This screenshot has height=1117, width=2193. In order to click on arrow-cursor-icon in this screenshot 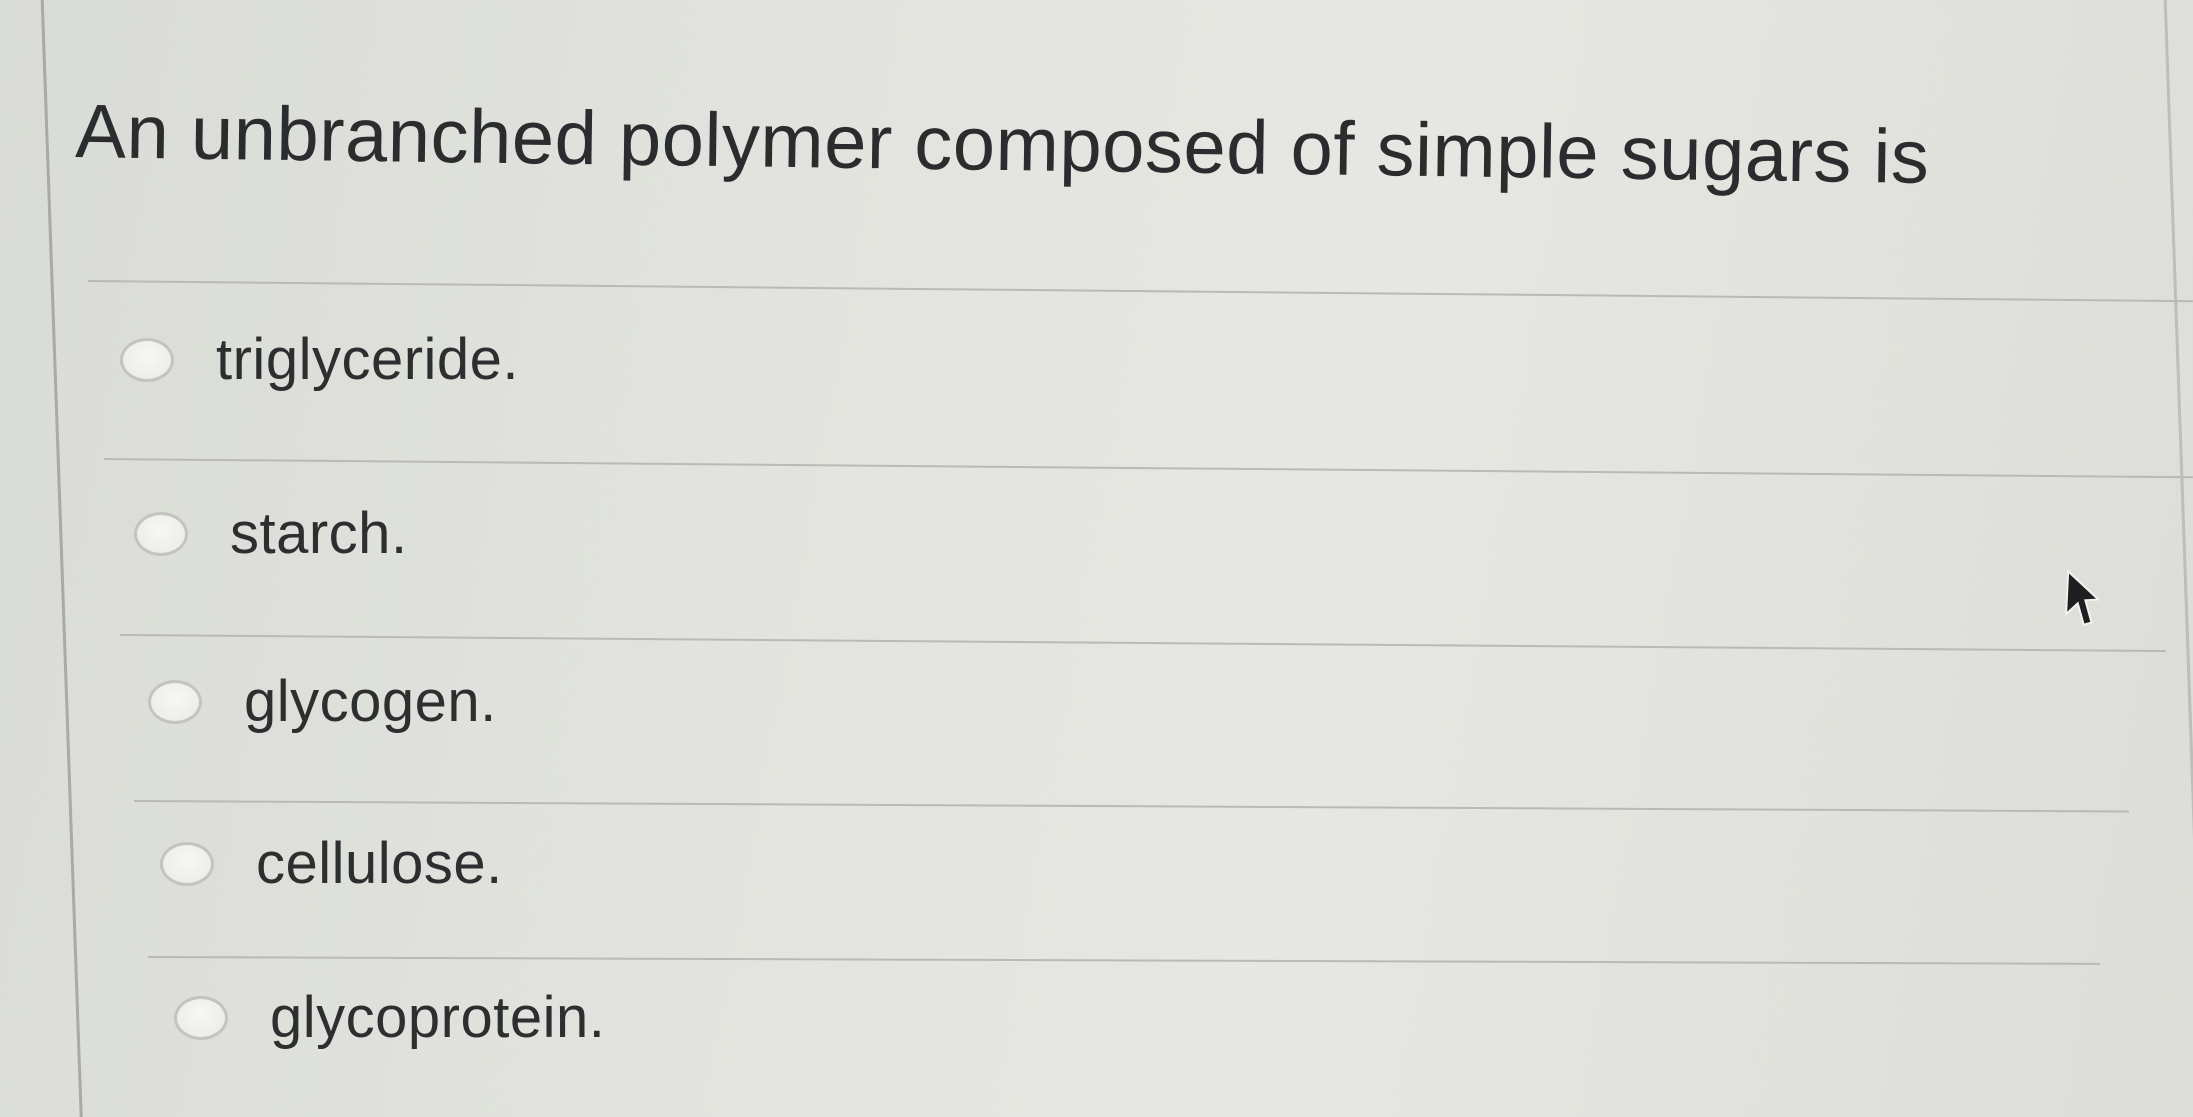, I will do `click(2082, 597)`.